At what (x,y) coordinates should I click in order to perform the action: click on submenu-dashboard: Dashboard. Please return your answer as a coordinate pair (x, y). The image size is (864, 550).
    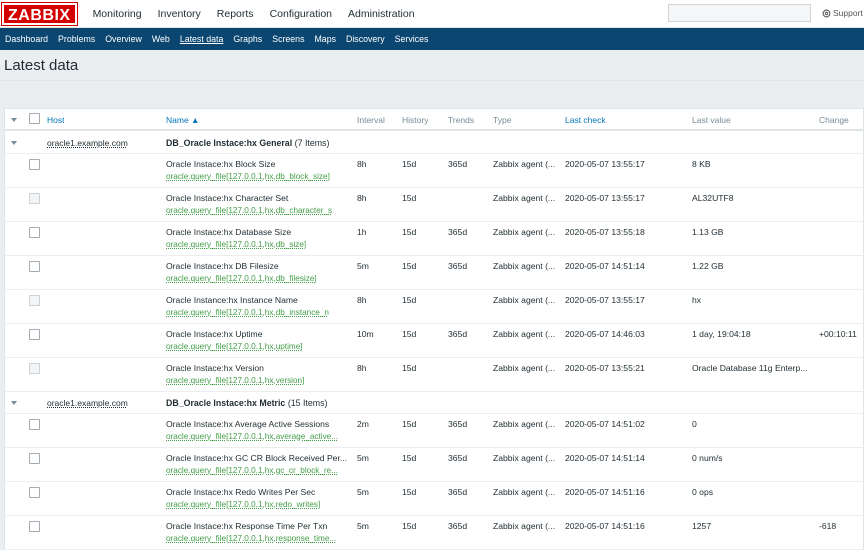
    Looking at the image, I should click on (26, 39).